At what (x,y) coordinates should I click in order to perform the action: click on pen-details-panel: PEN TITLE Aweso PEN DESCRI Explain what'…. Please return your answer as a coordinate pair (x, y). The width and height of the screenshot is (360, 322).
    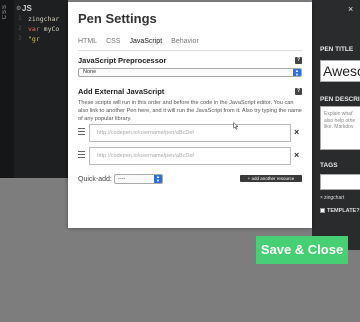
    Looking at the image, I should click on (336, 125).